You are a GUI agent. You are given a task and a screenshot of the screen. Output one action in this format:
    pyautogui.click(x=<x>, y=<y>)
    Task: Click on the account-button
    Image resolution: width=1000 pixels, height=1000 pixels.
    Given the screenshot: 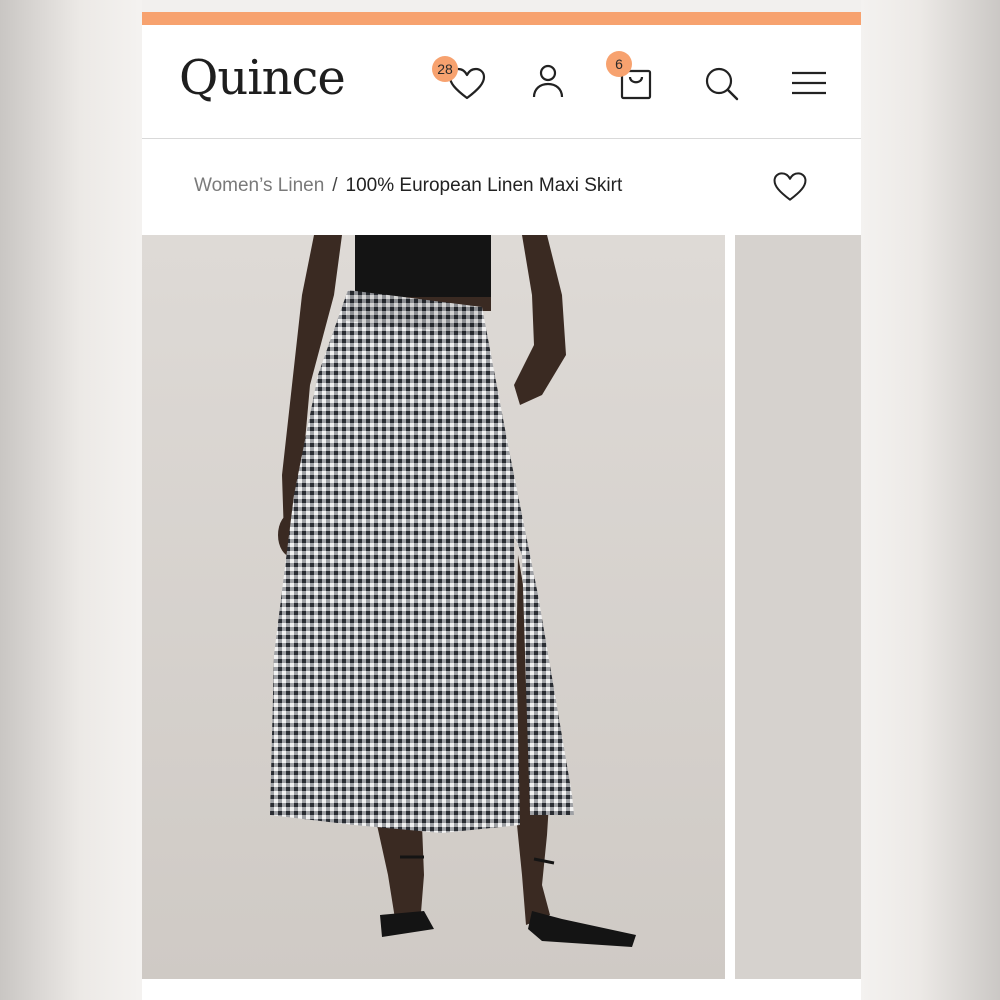 What is the action you would take?
    pyautogui.click(x=548, y=82)
    